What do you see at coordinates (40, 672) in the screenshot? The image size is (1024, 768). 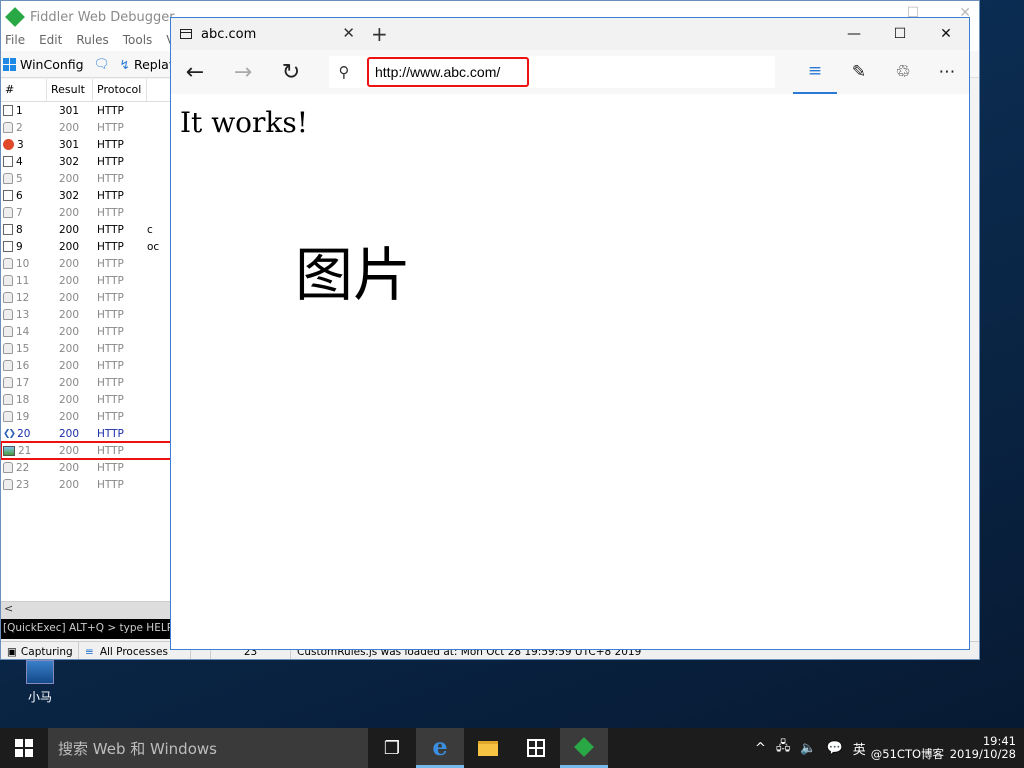 I see `shortcut-icon` at bounding box center [40, 672].